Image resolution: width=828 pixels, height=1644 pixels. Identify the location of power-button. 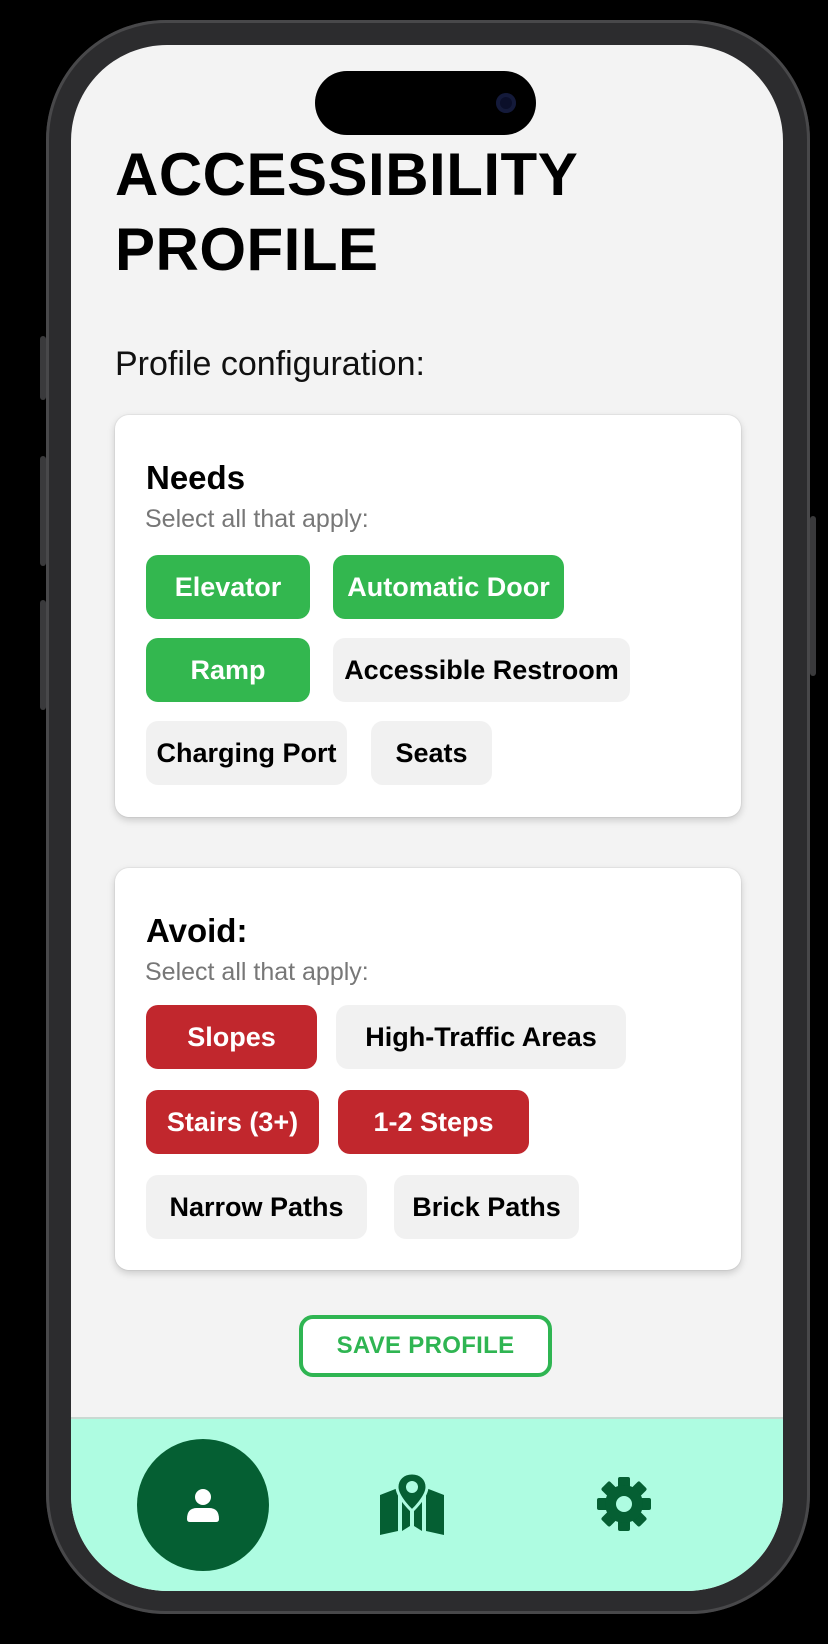
(813, 596).